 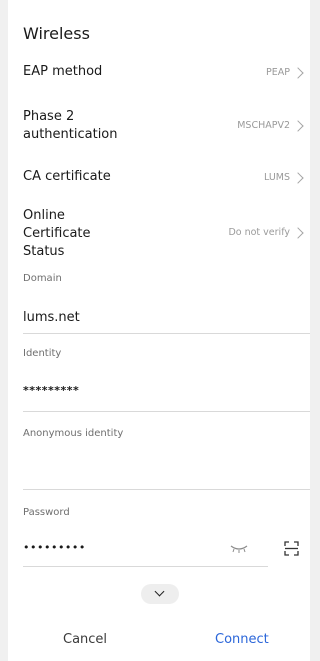 I want to click on expand-more-button, so click(x=160, y=594).